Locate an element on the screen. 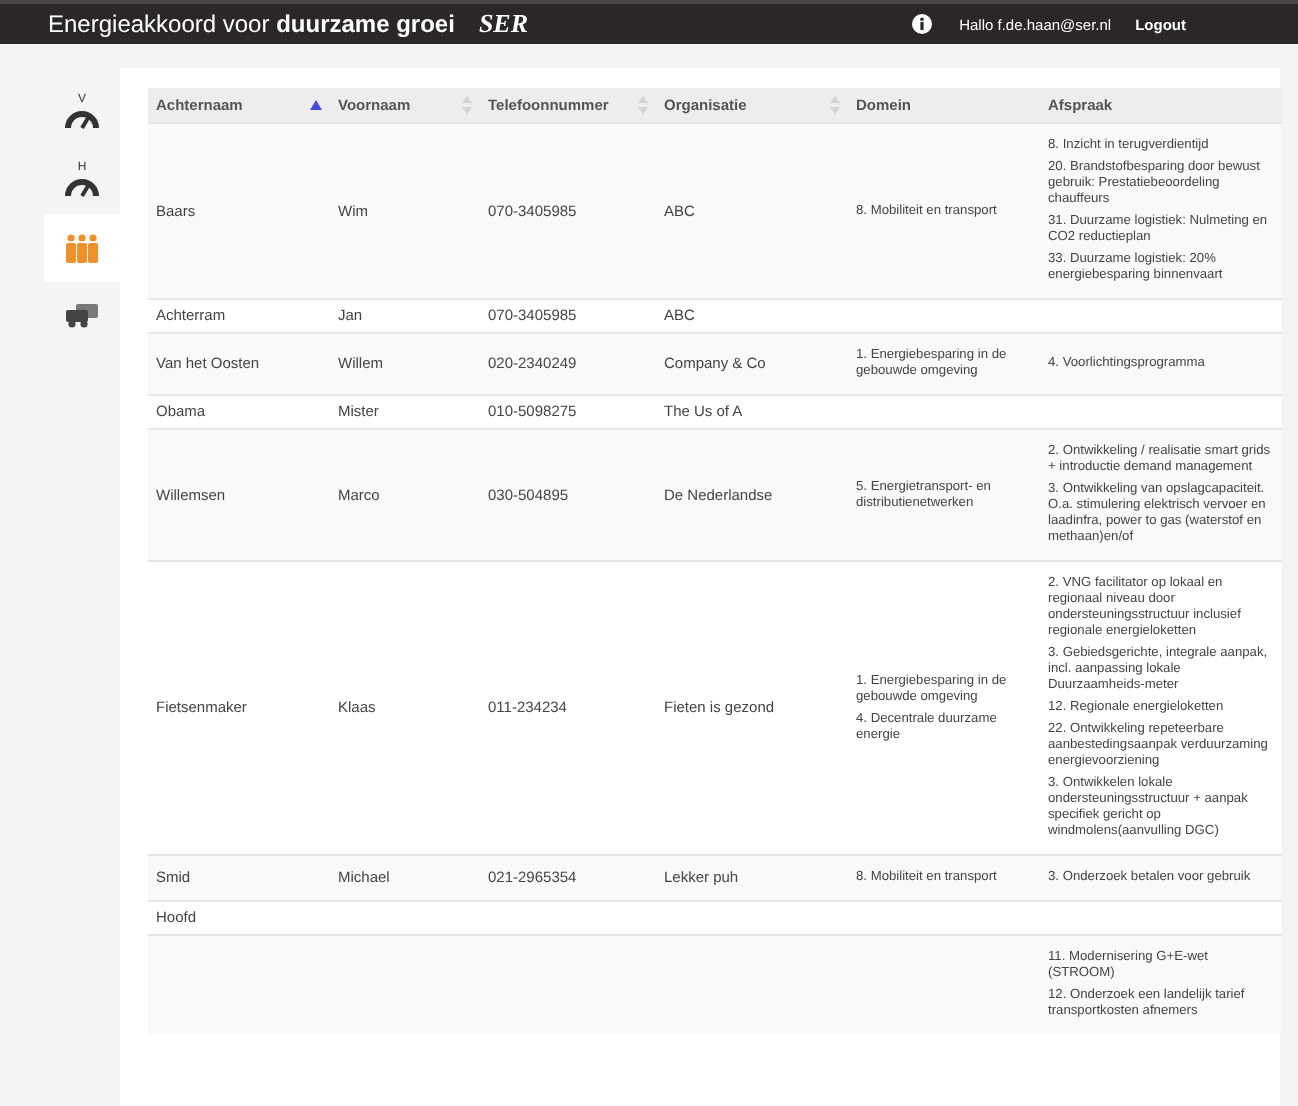 The image size is (1298, 1106). vehicles-icon is located at coordinates (82, 316).